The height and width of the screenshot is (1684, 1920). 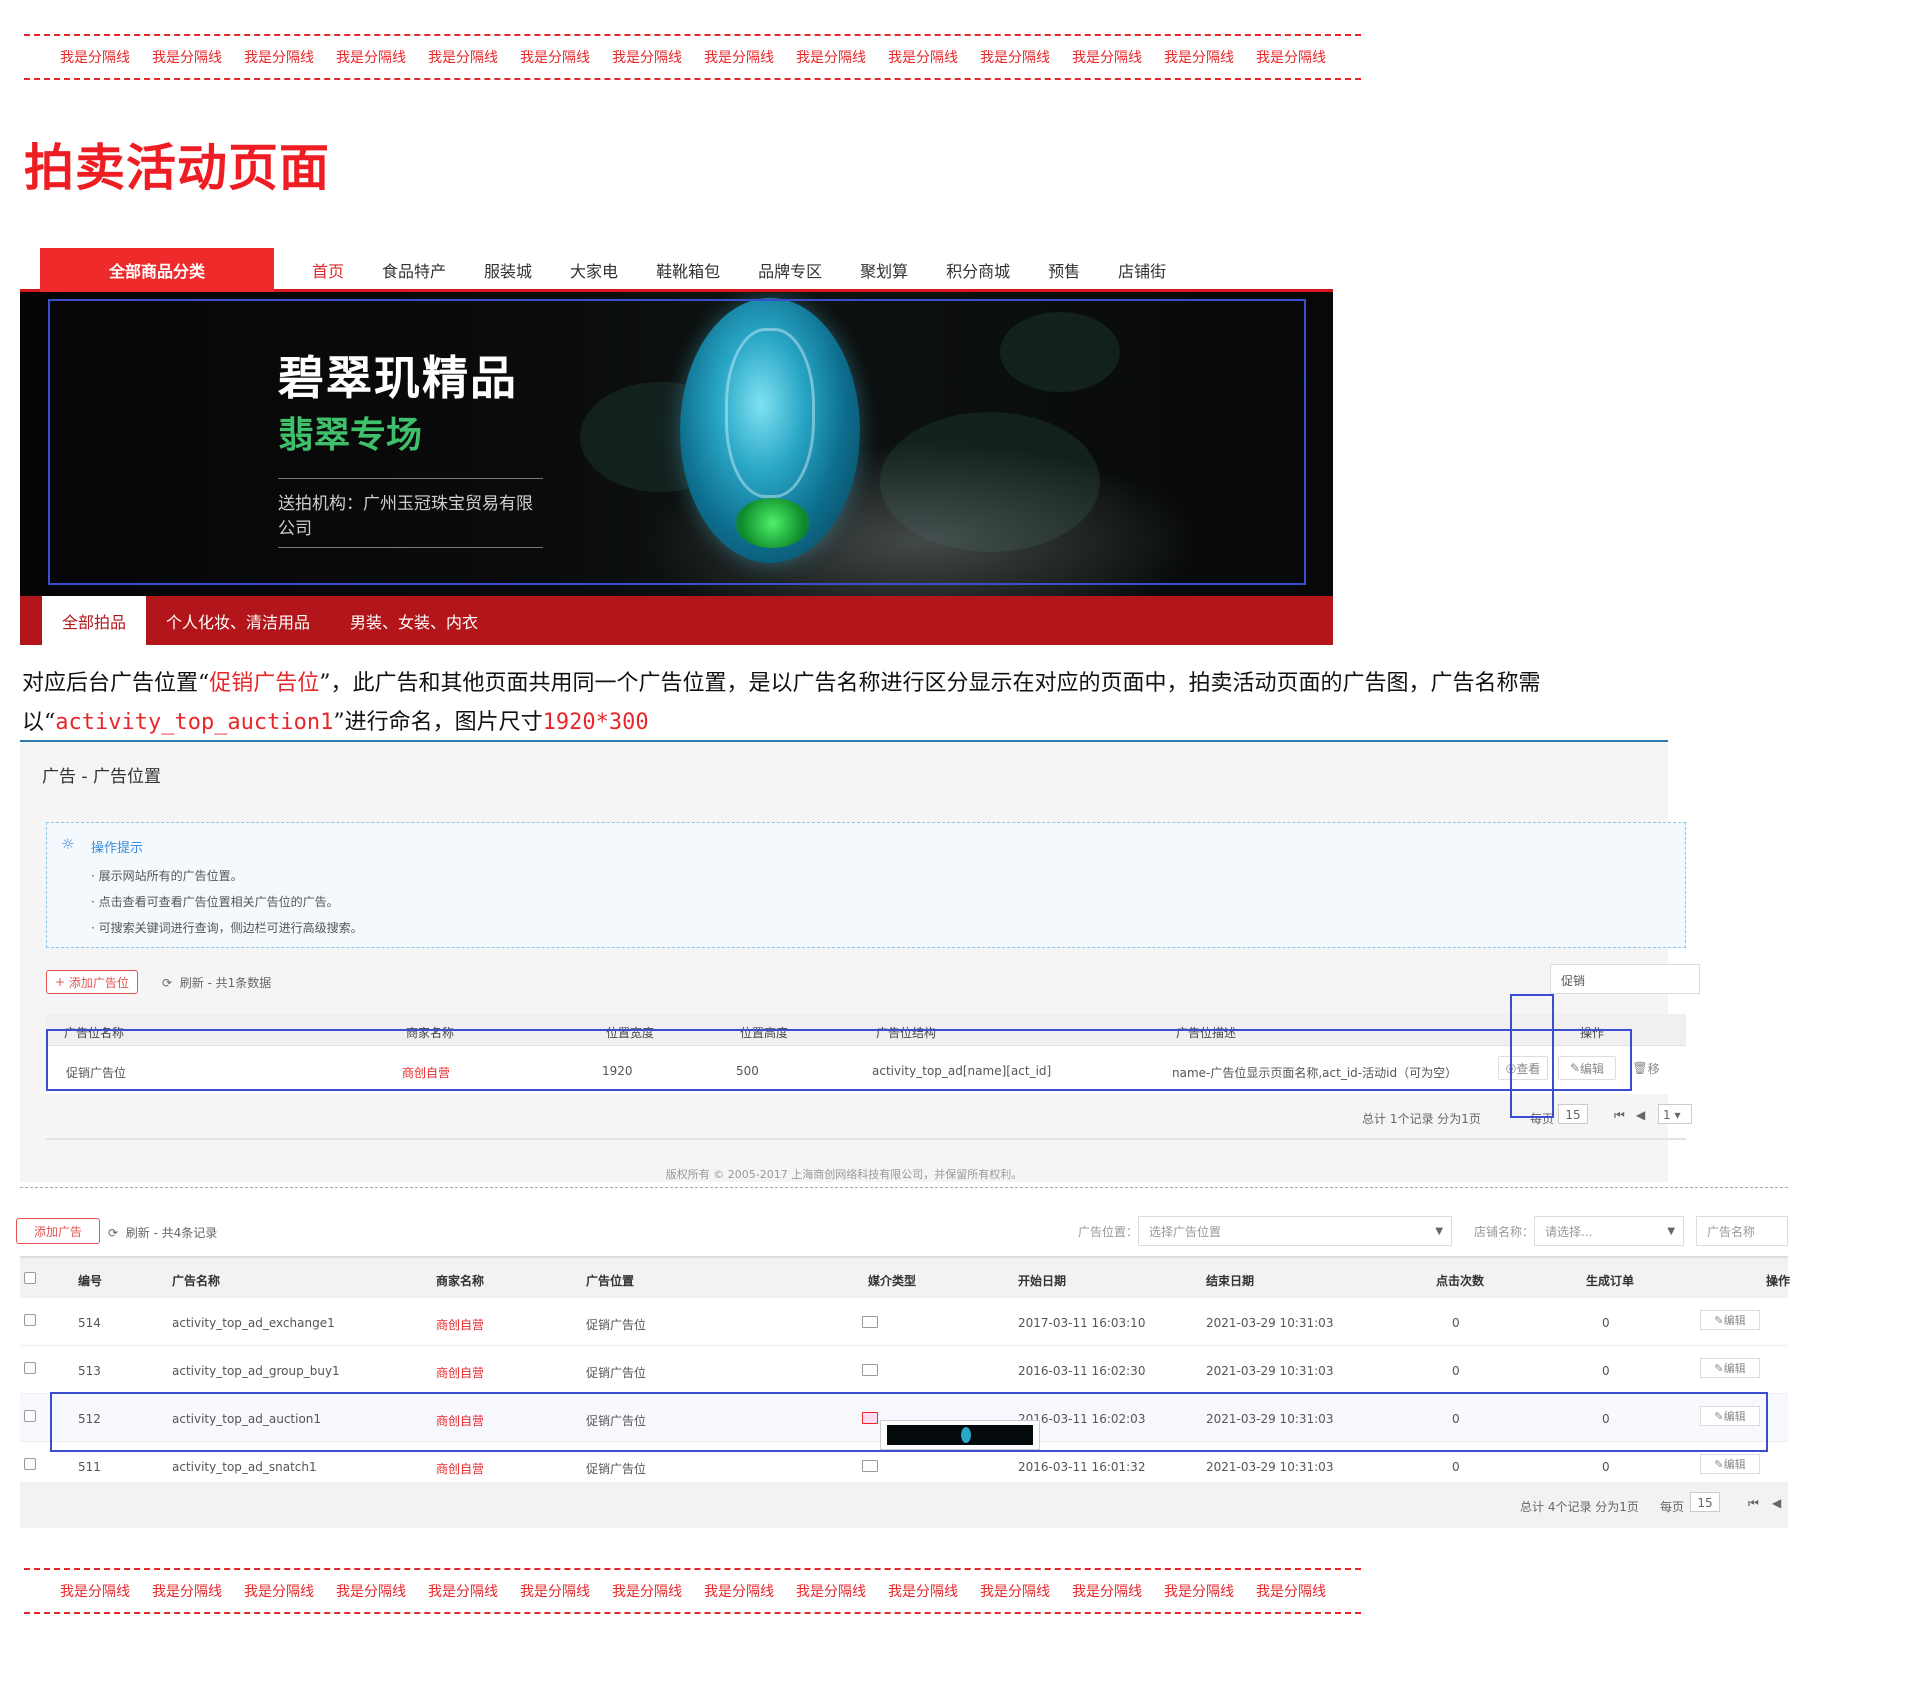 What do you see at coordinates (89, 1371) in the screenshot?
I see `cell-id: 513` at bounding box center [89, 1371].